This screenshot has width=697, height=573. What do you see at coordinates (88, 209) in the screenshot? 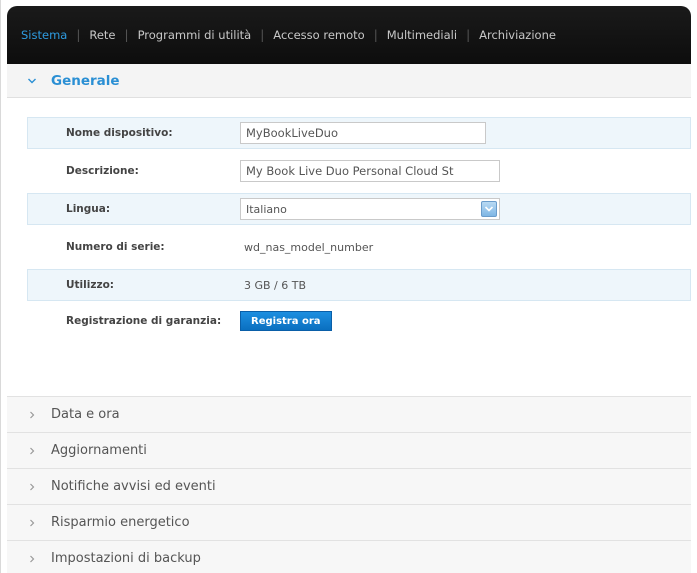
I see `language-label: Lingua:` at bounding box center [88, 209].